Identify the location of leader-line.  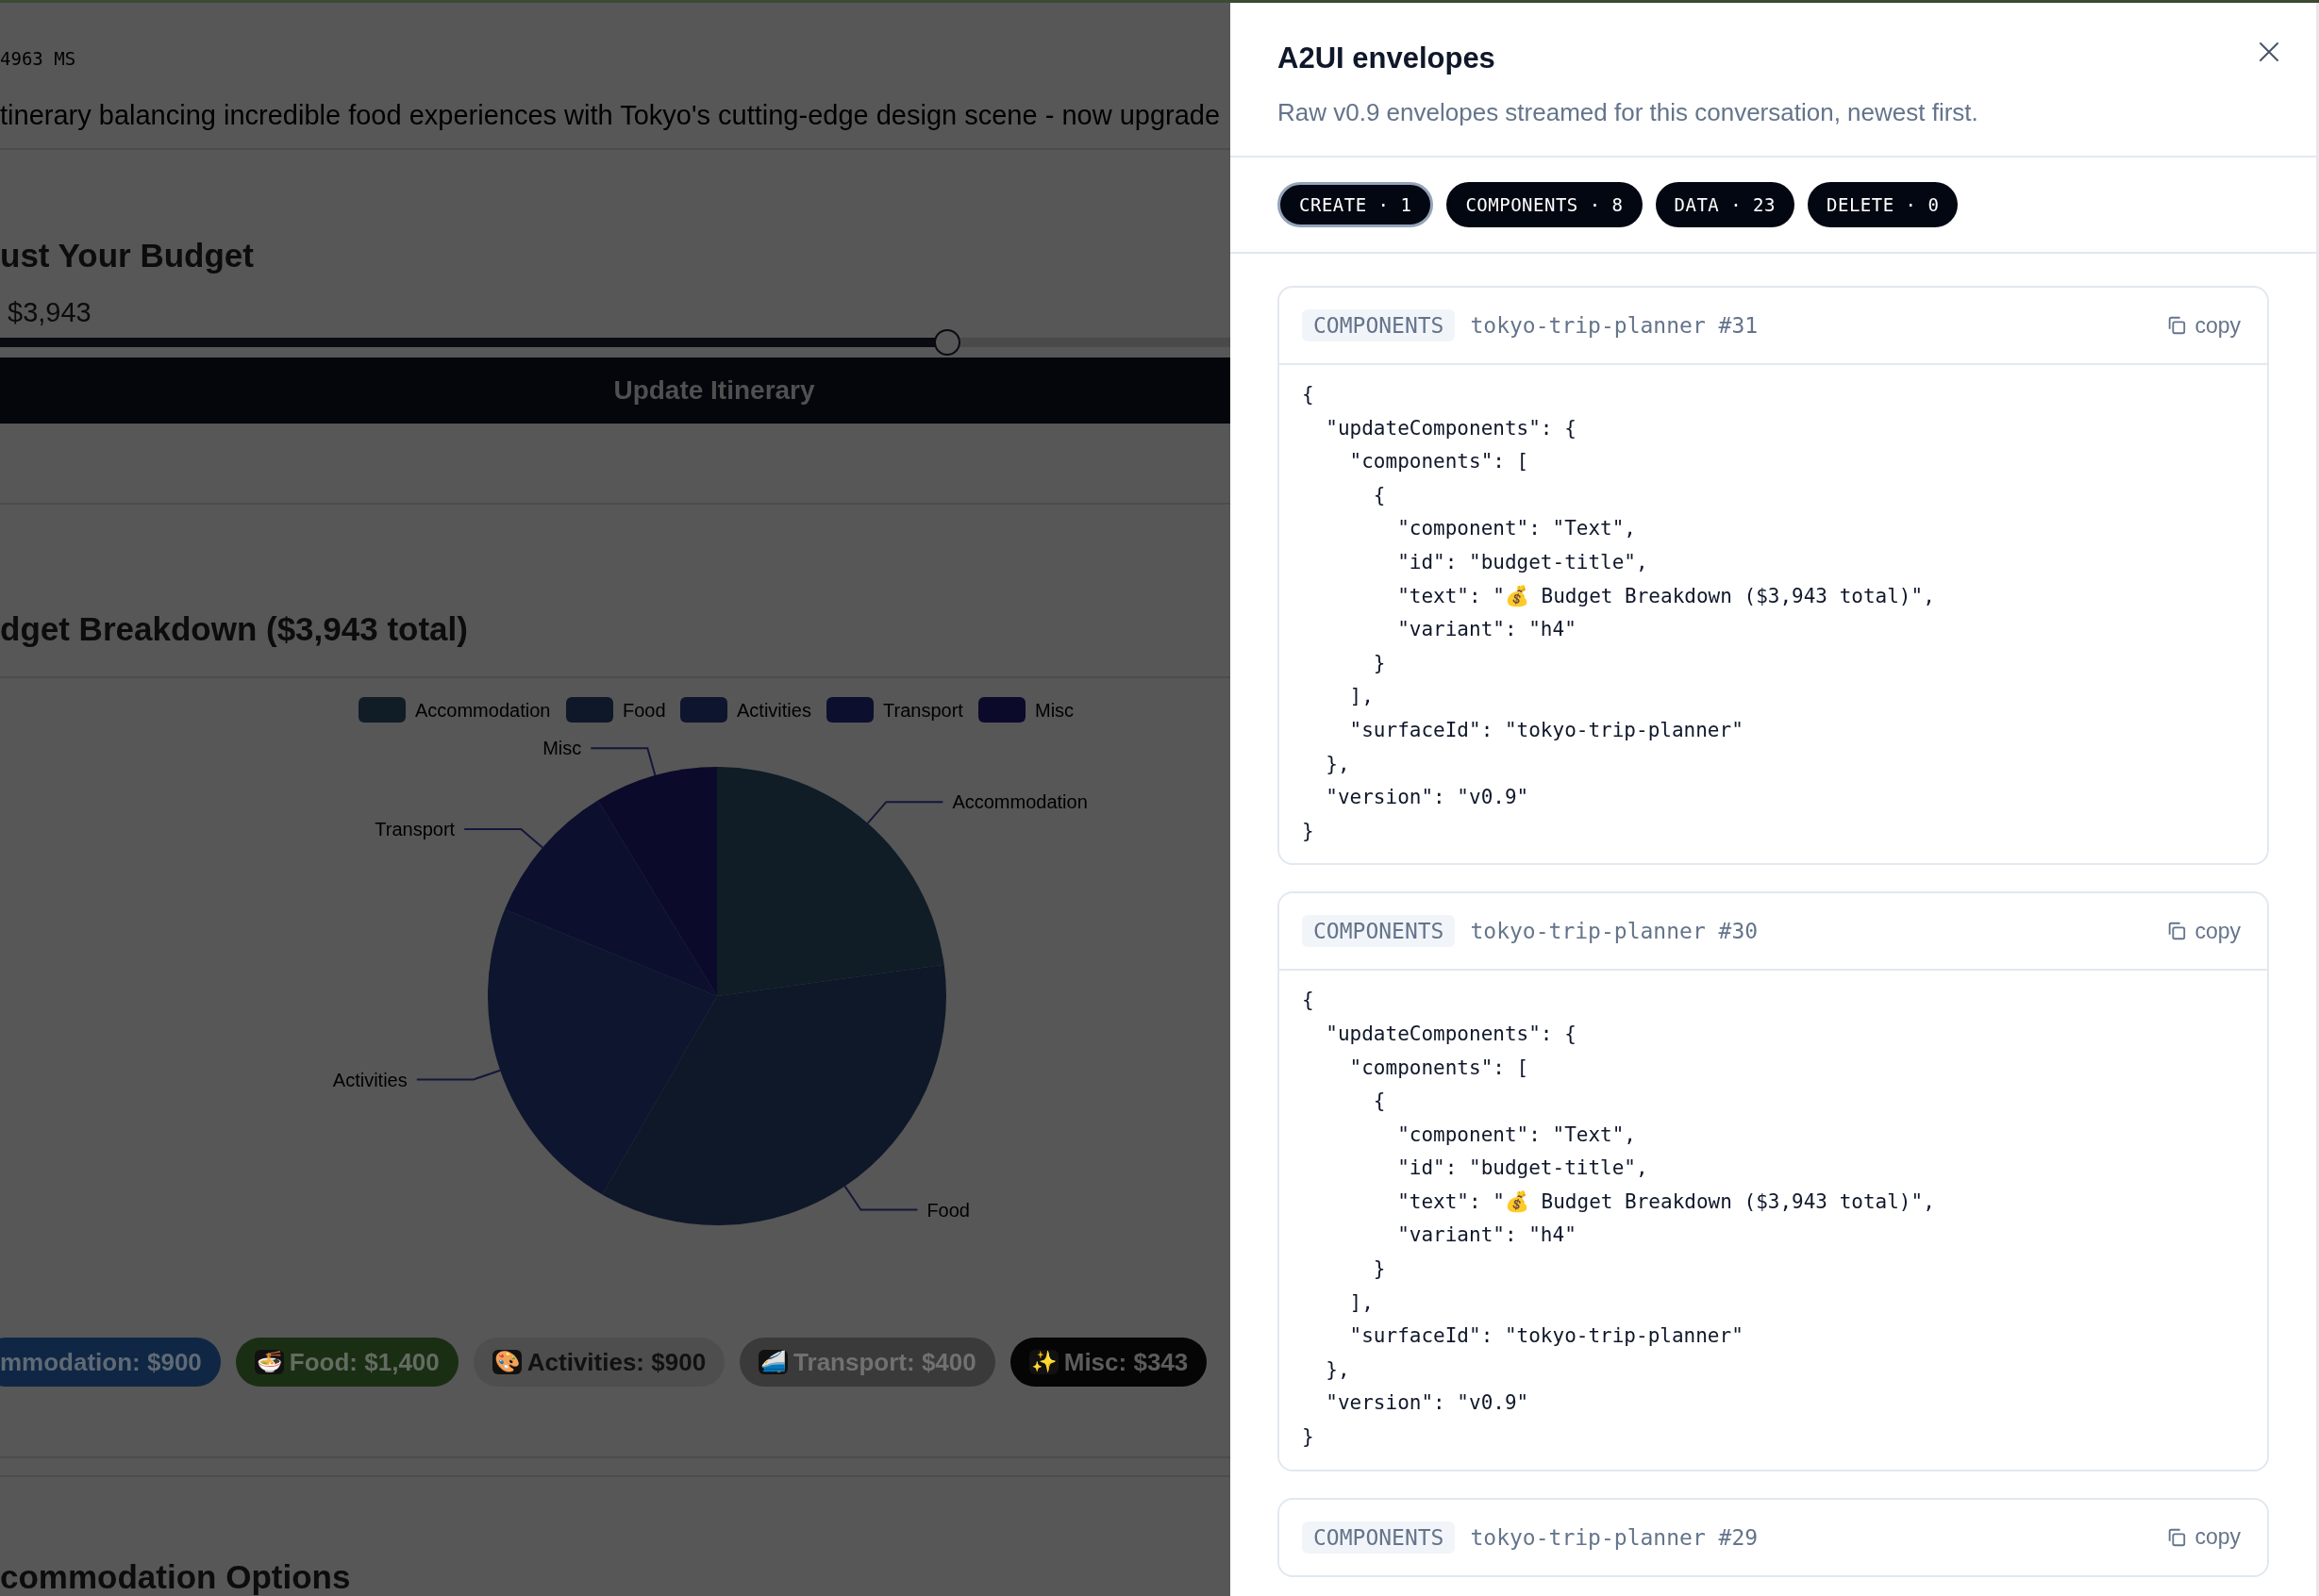
(623, 761).